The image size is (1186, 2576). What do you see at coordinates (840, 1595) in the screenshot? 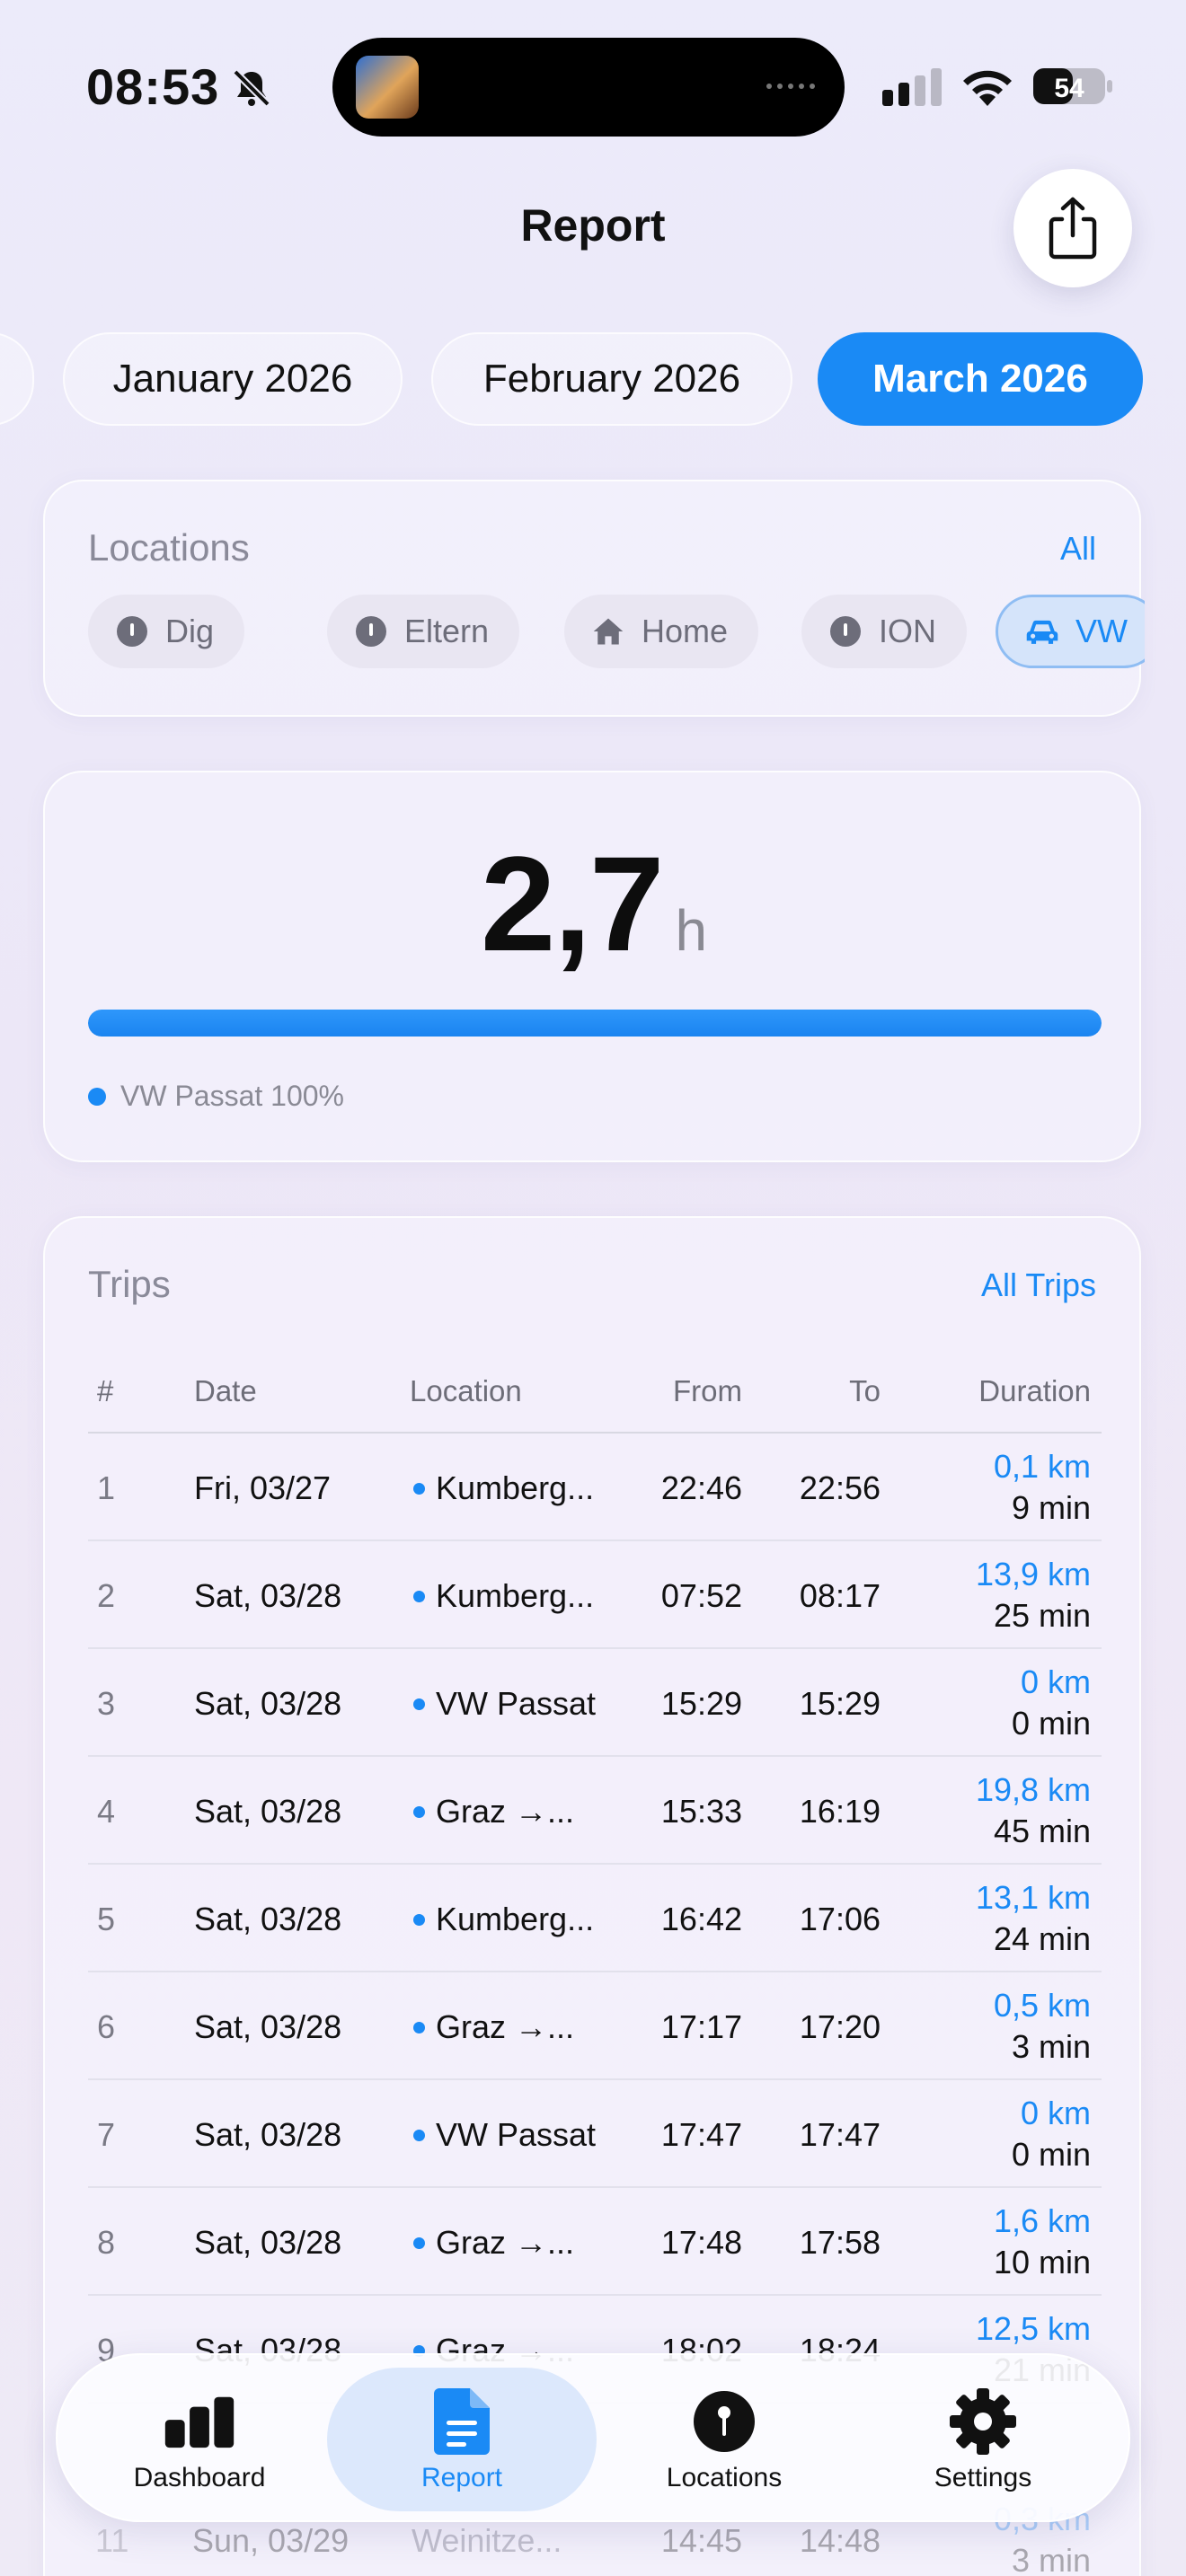
I see `trip-to: 08:17` at bounding box center [840, 1595].